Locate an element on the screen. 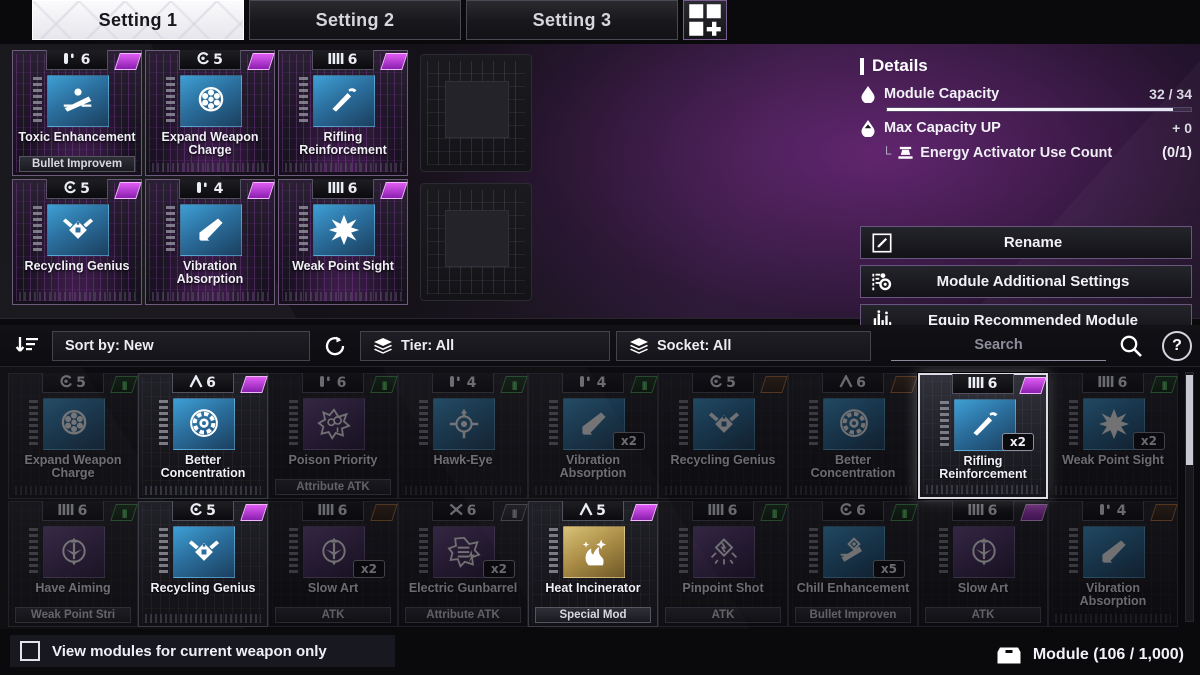 The image size is (1200, 675). gear-ring-icon is located at coordinates (204, 423).